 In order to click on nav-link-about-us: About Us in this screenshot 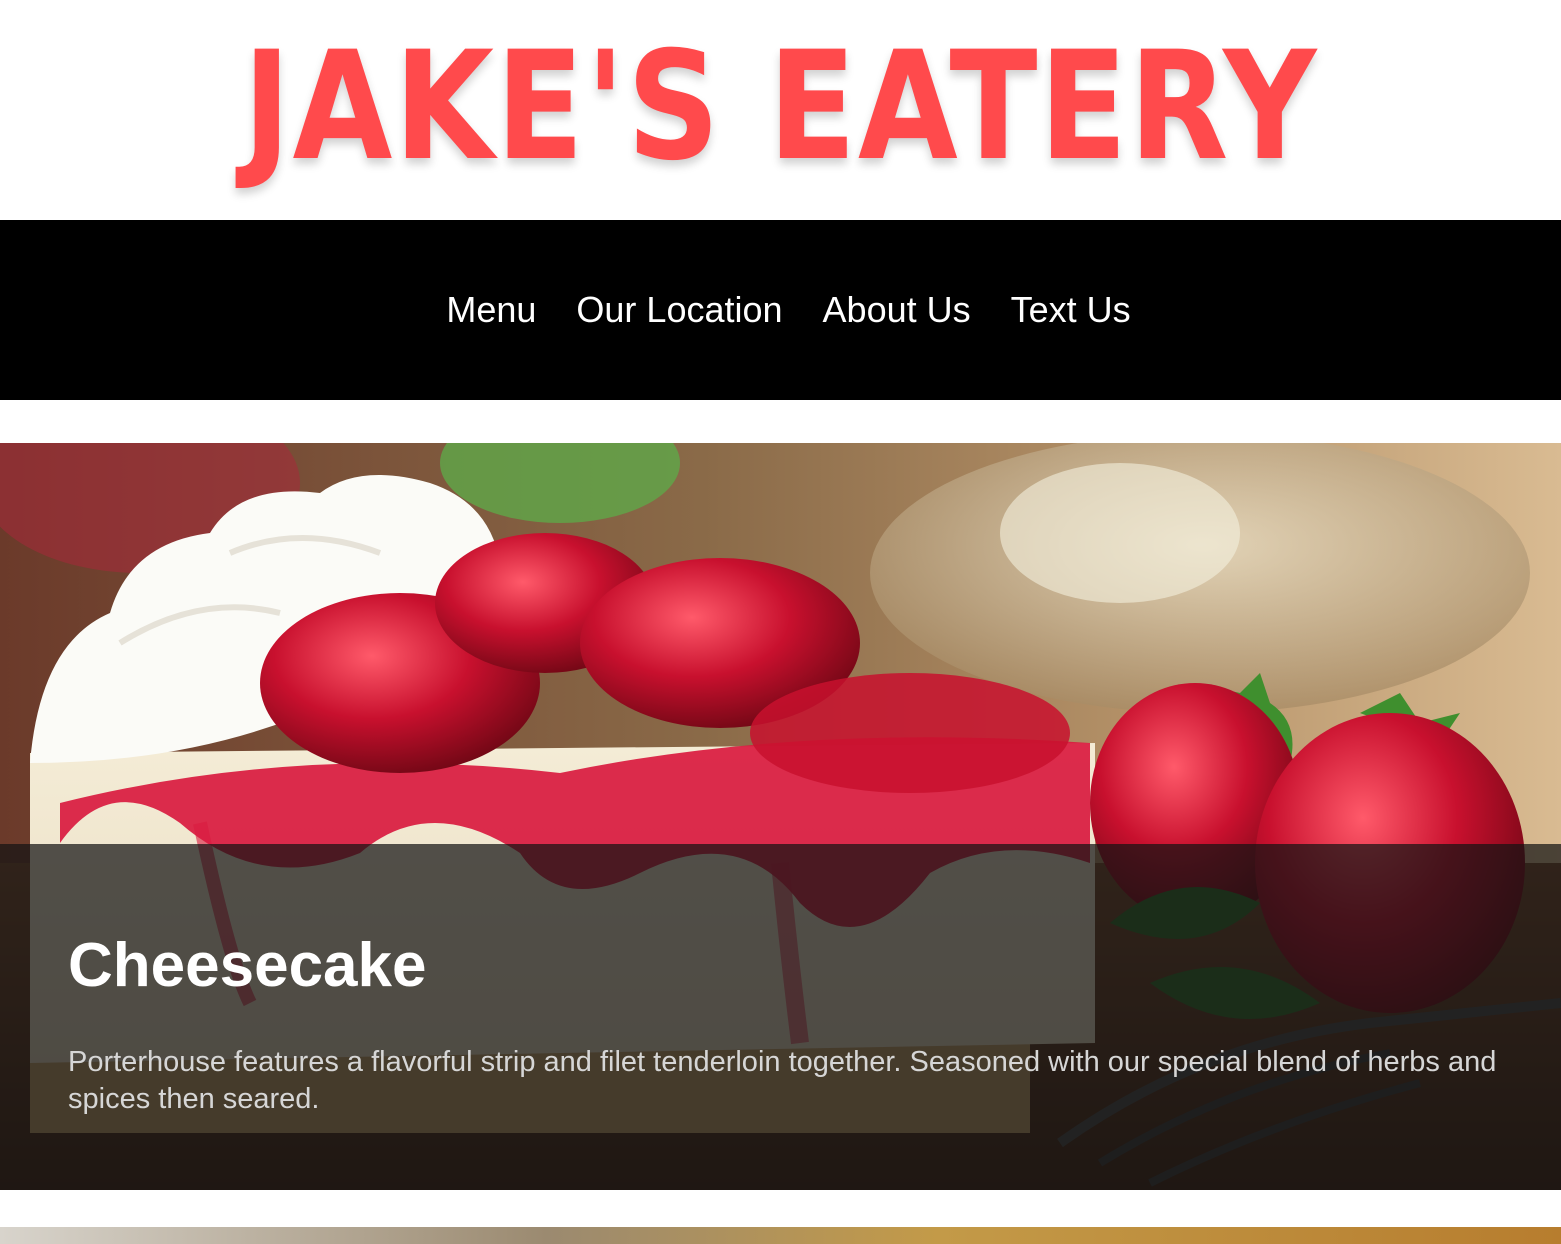, I will do `click(897, 310)`.